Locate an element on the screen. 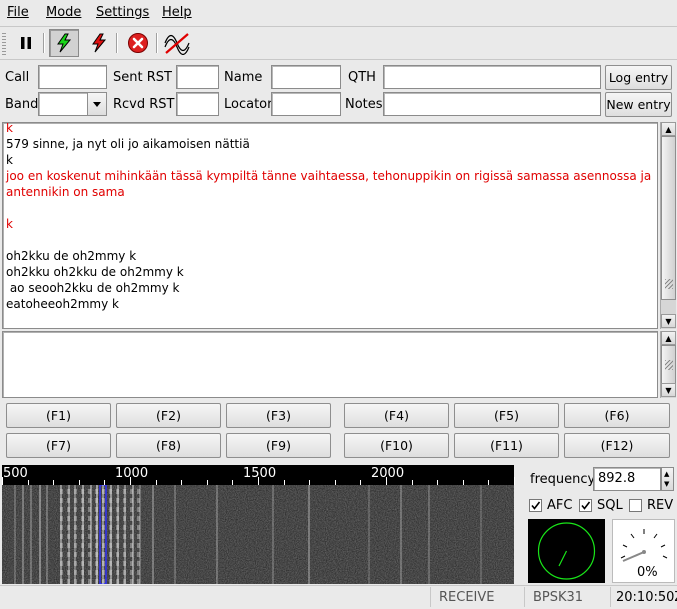  rx-text-line is located at coordinates (329, 240).